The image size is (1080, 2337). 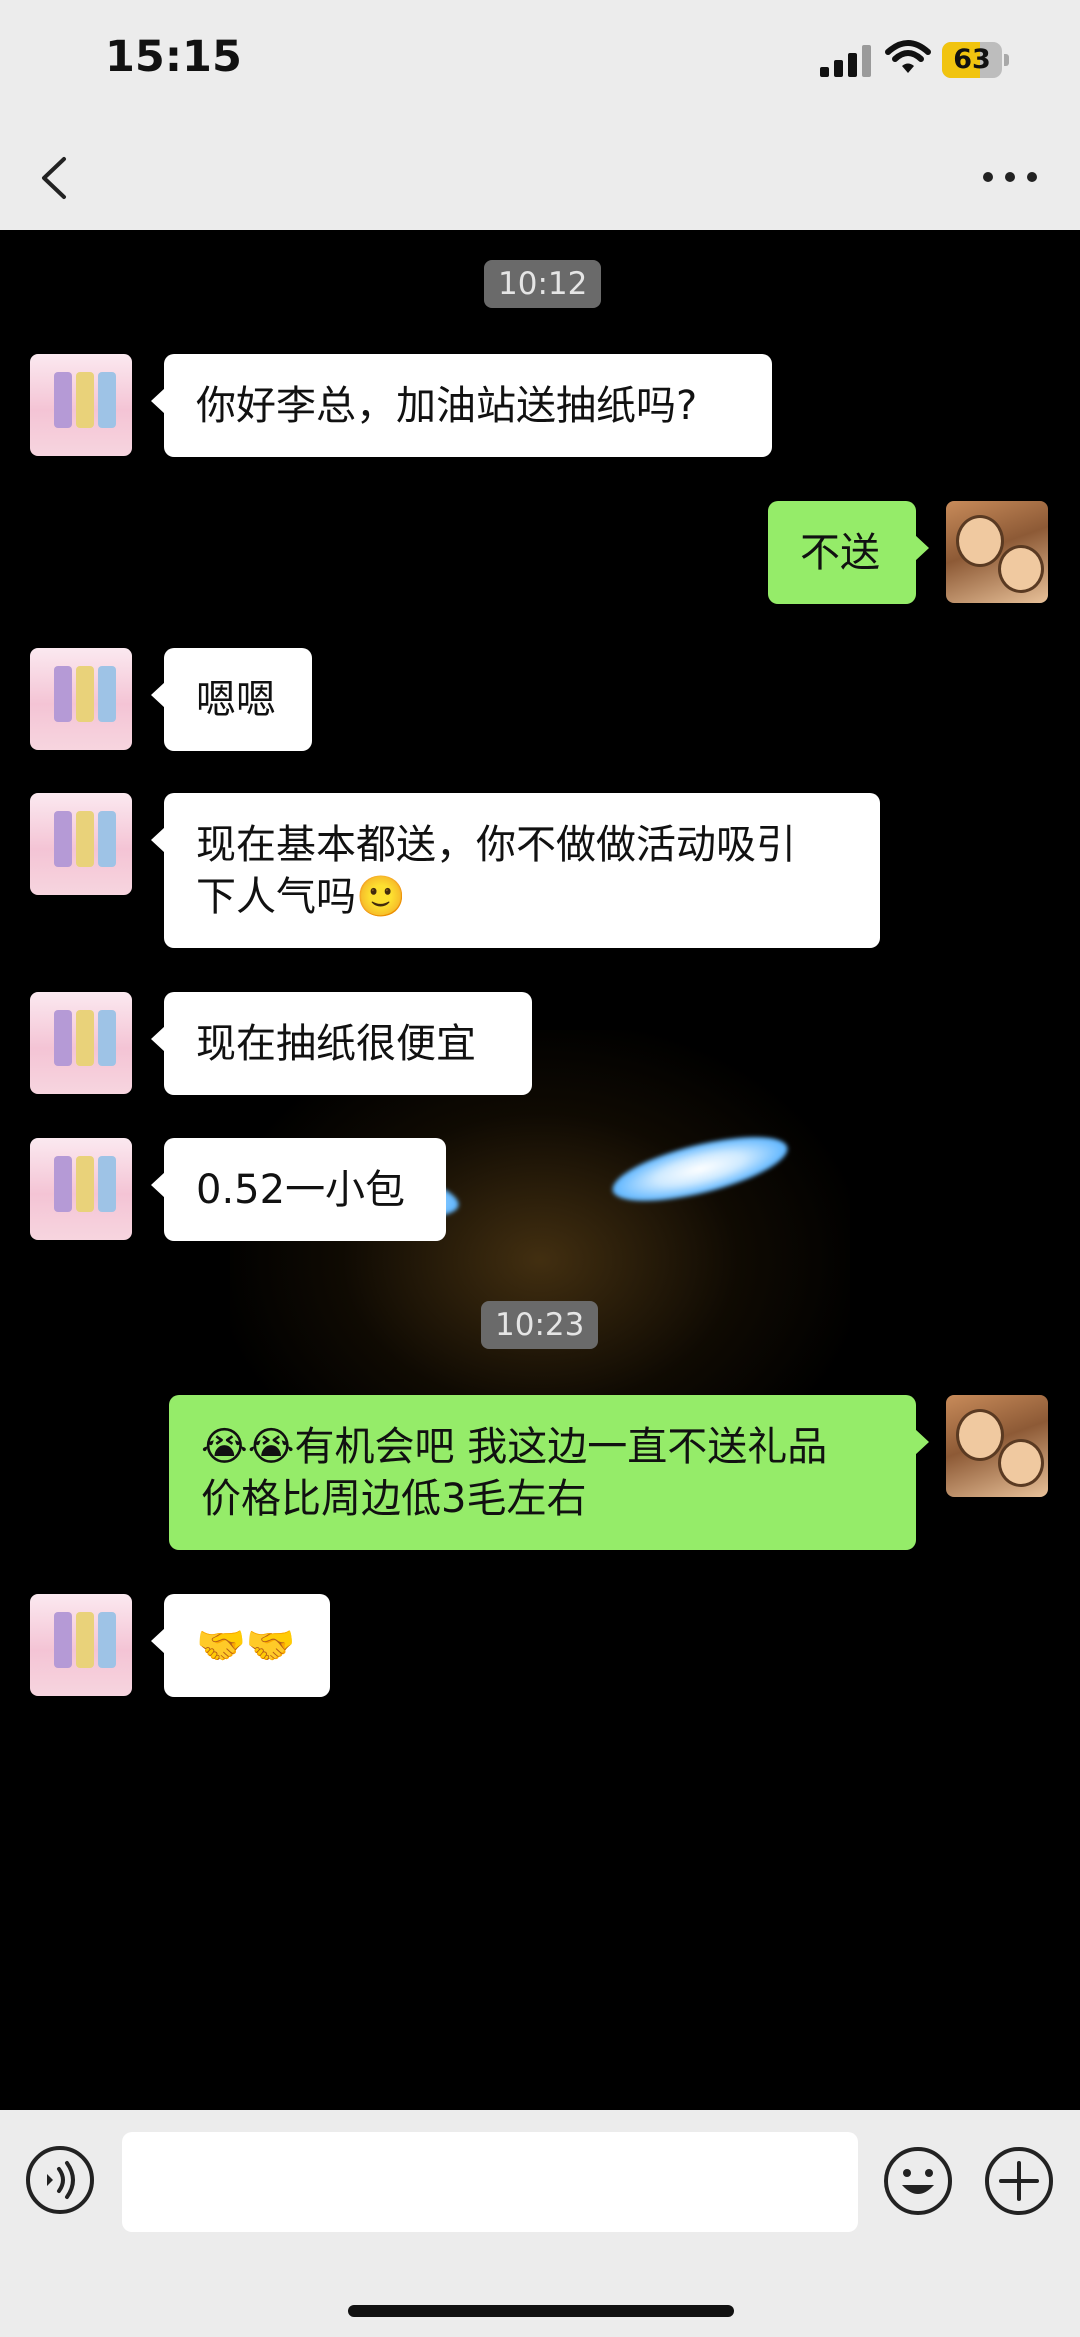 I want to click on wifi-icon, so click(x=908, y=56).